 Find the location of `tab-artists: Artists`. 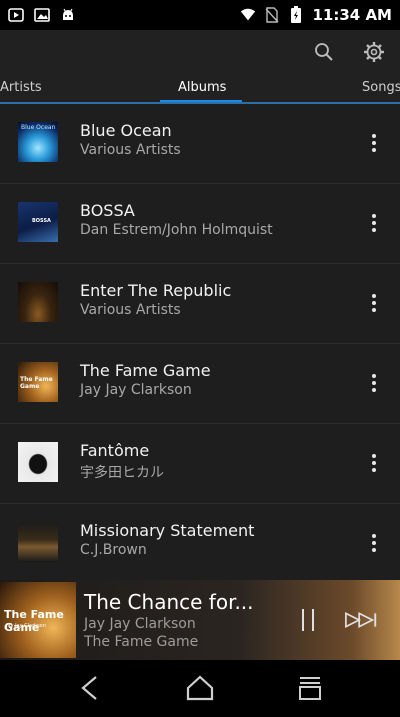

tab-artists: Artists is located at coordinates (21, 87).